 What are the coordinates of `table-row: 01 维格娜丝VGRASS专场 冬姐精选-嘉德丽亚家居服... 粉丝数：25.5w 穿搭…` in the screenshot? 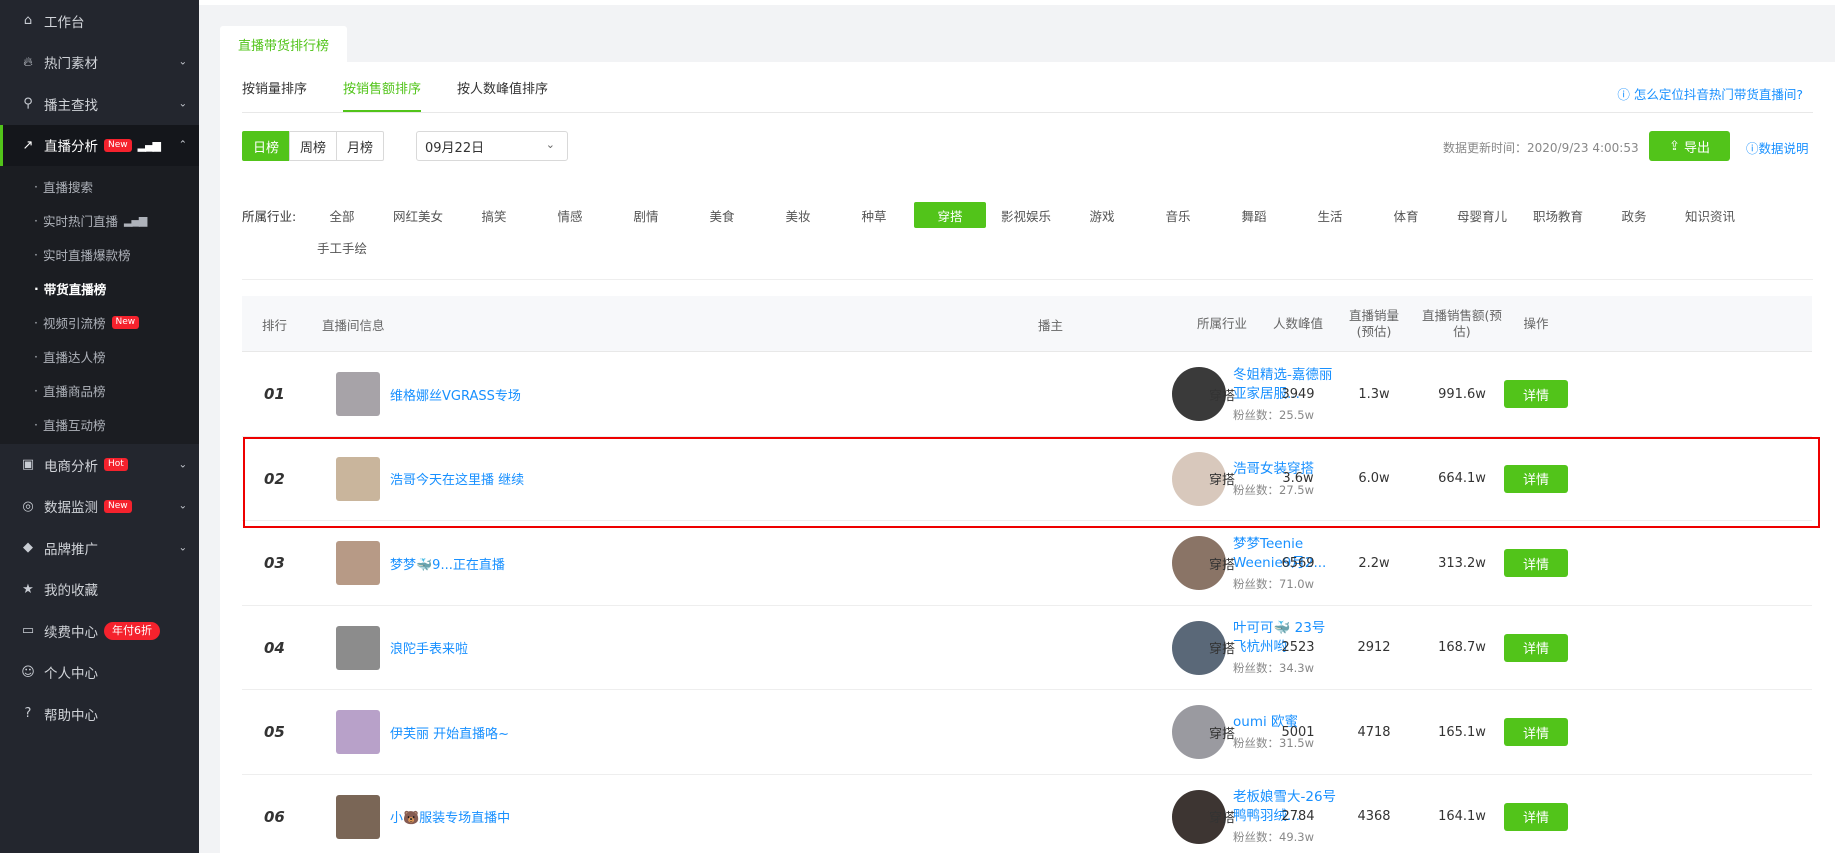 It's located at (1027, 394).